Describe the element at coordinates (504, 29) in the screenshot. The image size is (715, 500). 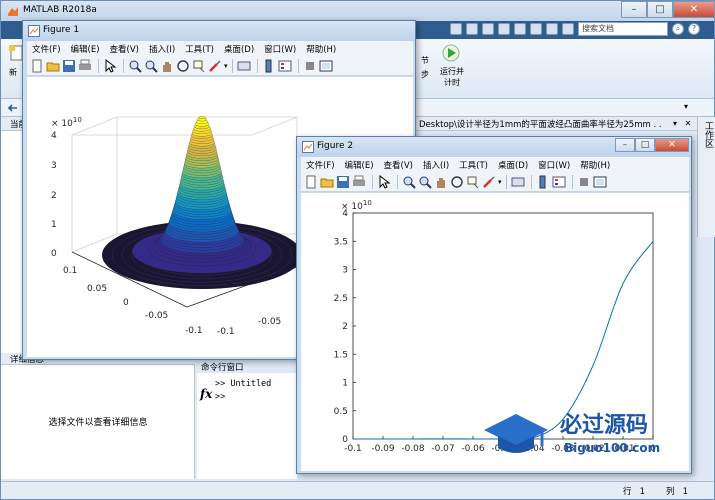
I see `paste-icon` at that location.